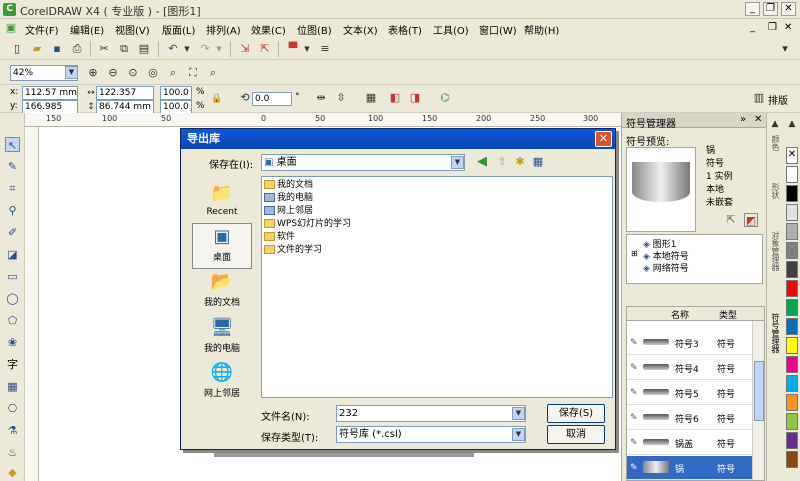 The height and width of the screenshot is (481, 800). I want to click on welcome-screen-icon: ≡, so click(325, 49).